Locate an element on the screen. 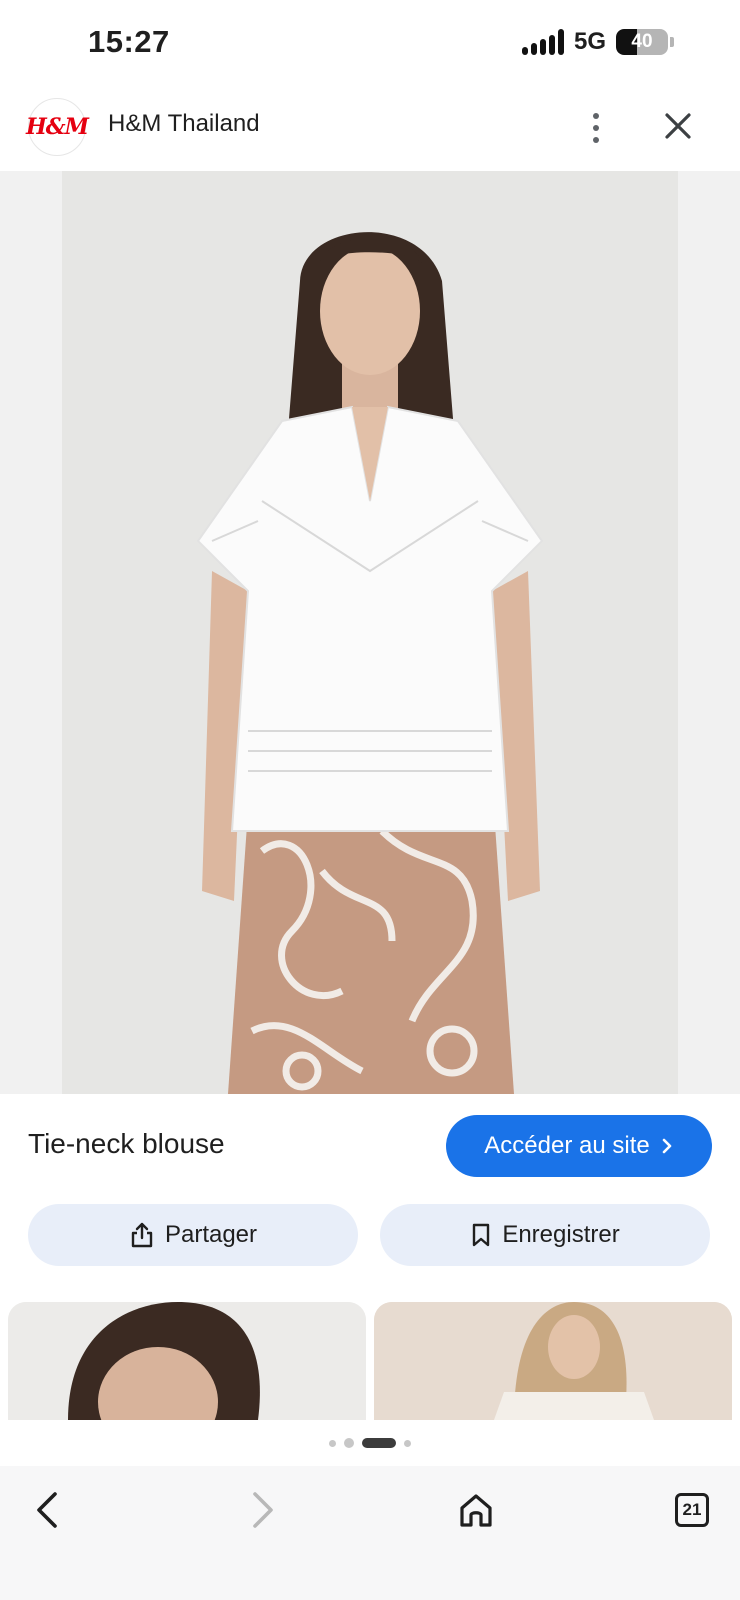  save-label: Enregistrer is located at coordinates (561, 1234).